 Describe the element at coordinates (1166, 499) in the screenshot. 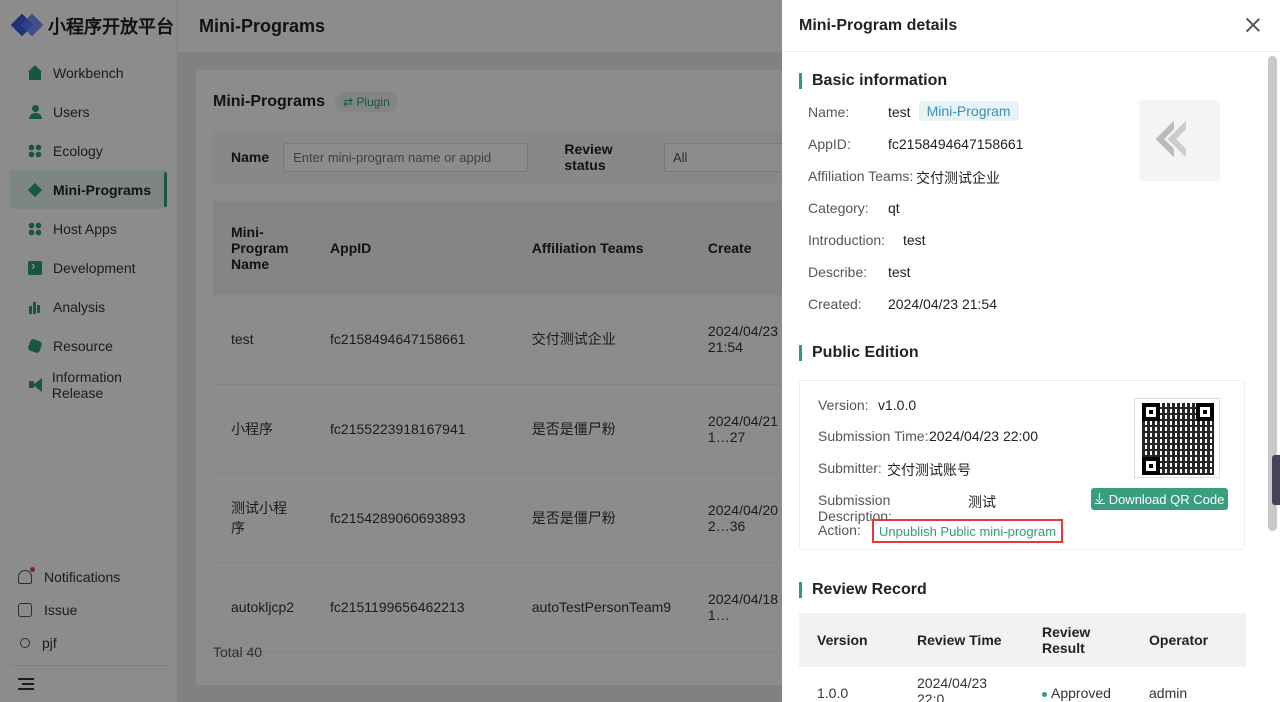

I see `download-label: Download QR Code` at that location.